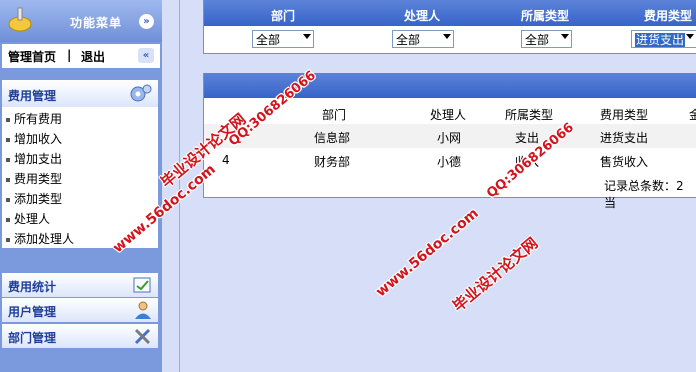 This screenshot has height=372, width=696. Describe the element at coordinates (96, 23) in the screenshot. I see `menu-title: 功能菜单` at that location.